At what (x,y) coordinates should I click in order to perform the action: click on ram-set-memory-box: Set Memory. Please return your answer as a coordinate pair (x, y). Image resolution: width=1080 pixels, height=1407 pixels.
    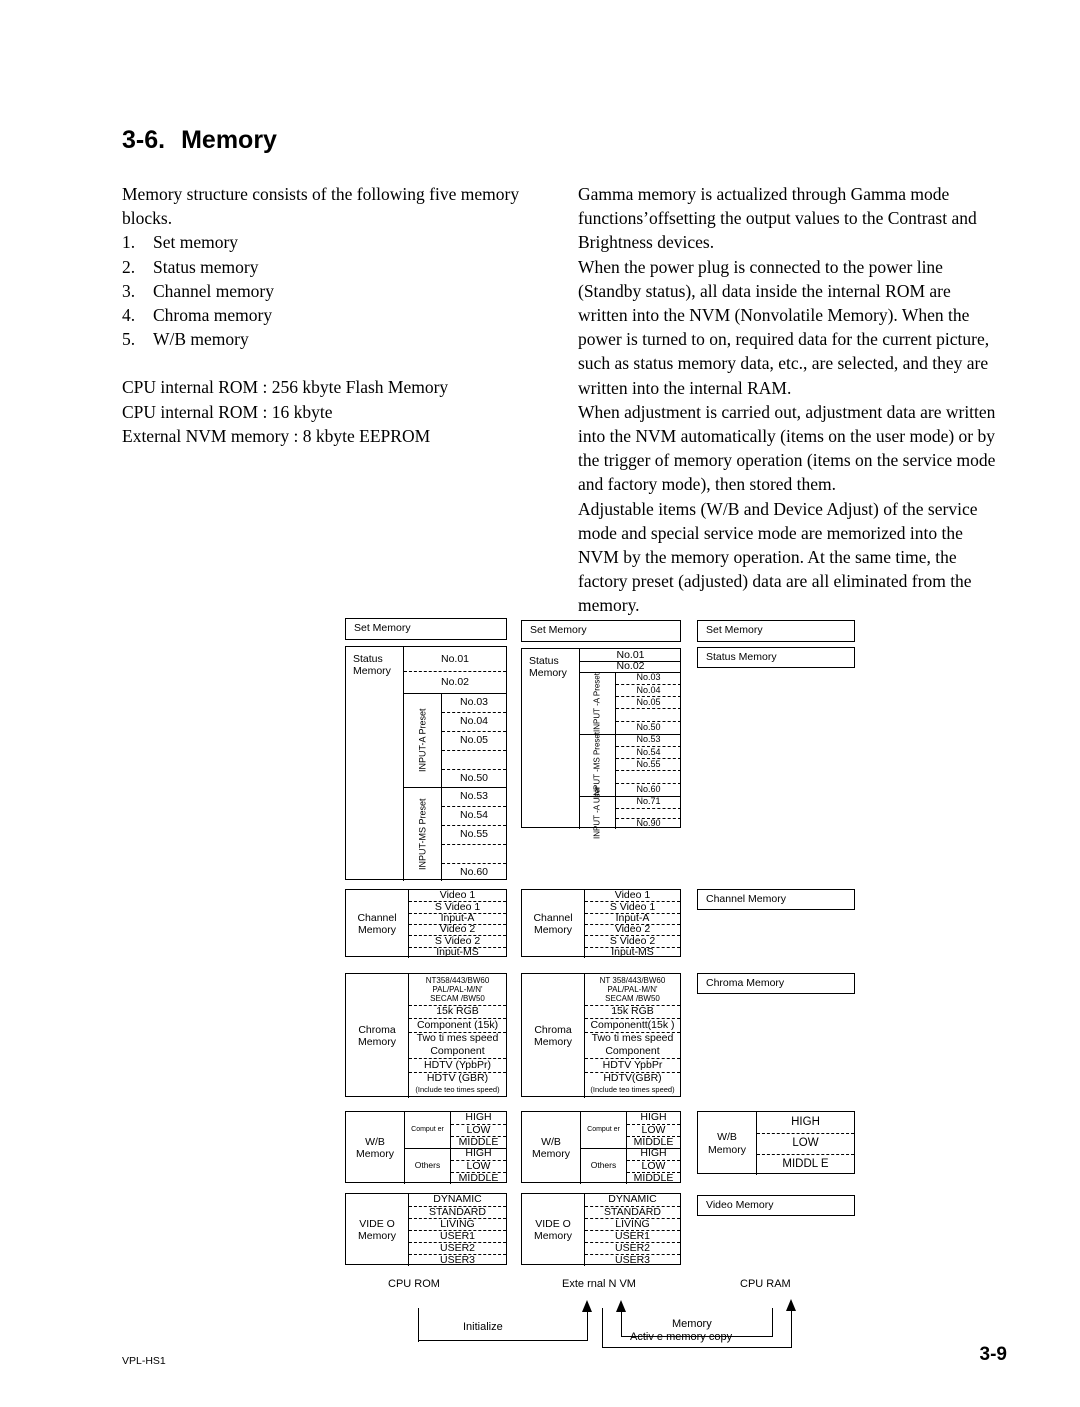
    Looking at the image, I should click on (776, 631).